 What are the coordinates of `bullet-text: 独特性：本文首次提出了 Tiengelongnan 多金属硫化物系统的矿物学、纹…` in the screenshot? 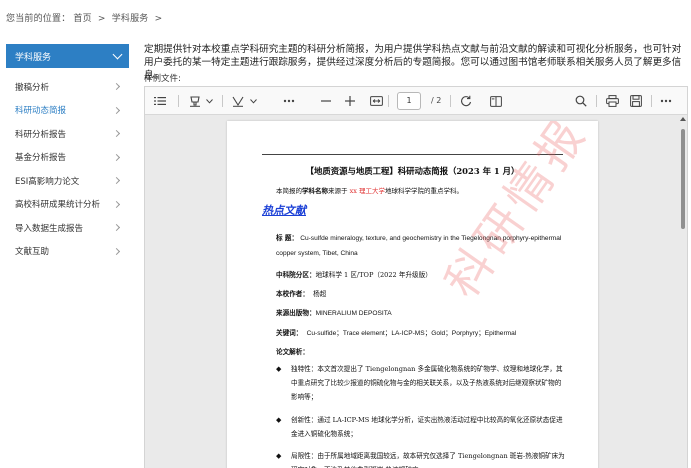 It's located at (427, 383).